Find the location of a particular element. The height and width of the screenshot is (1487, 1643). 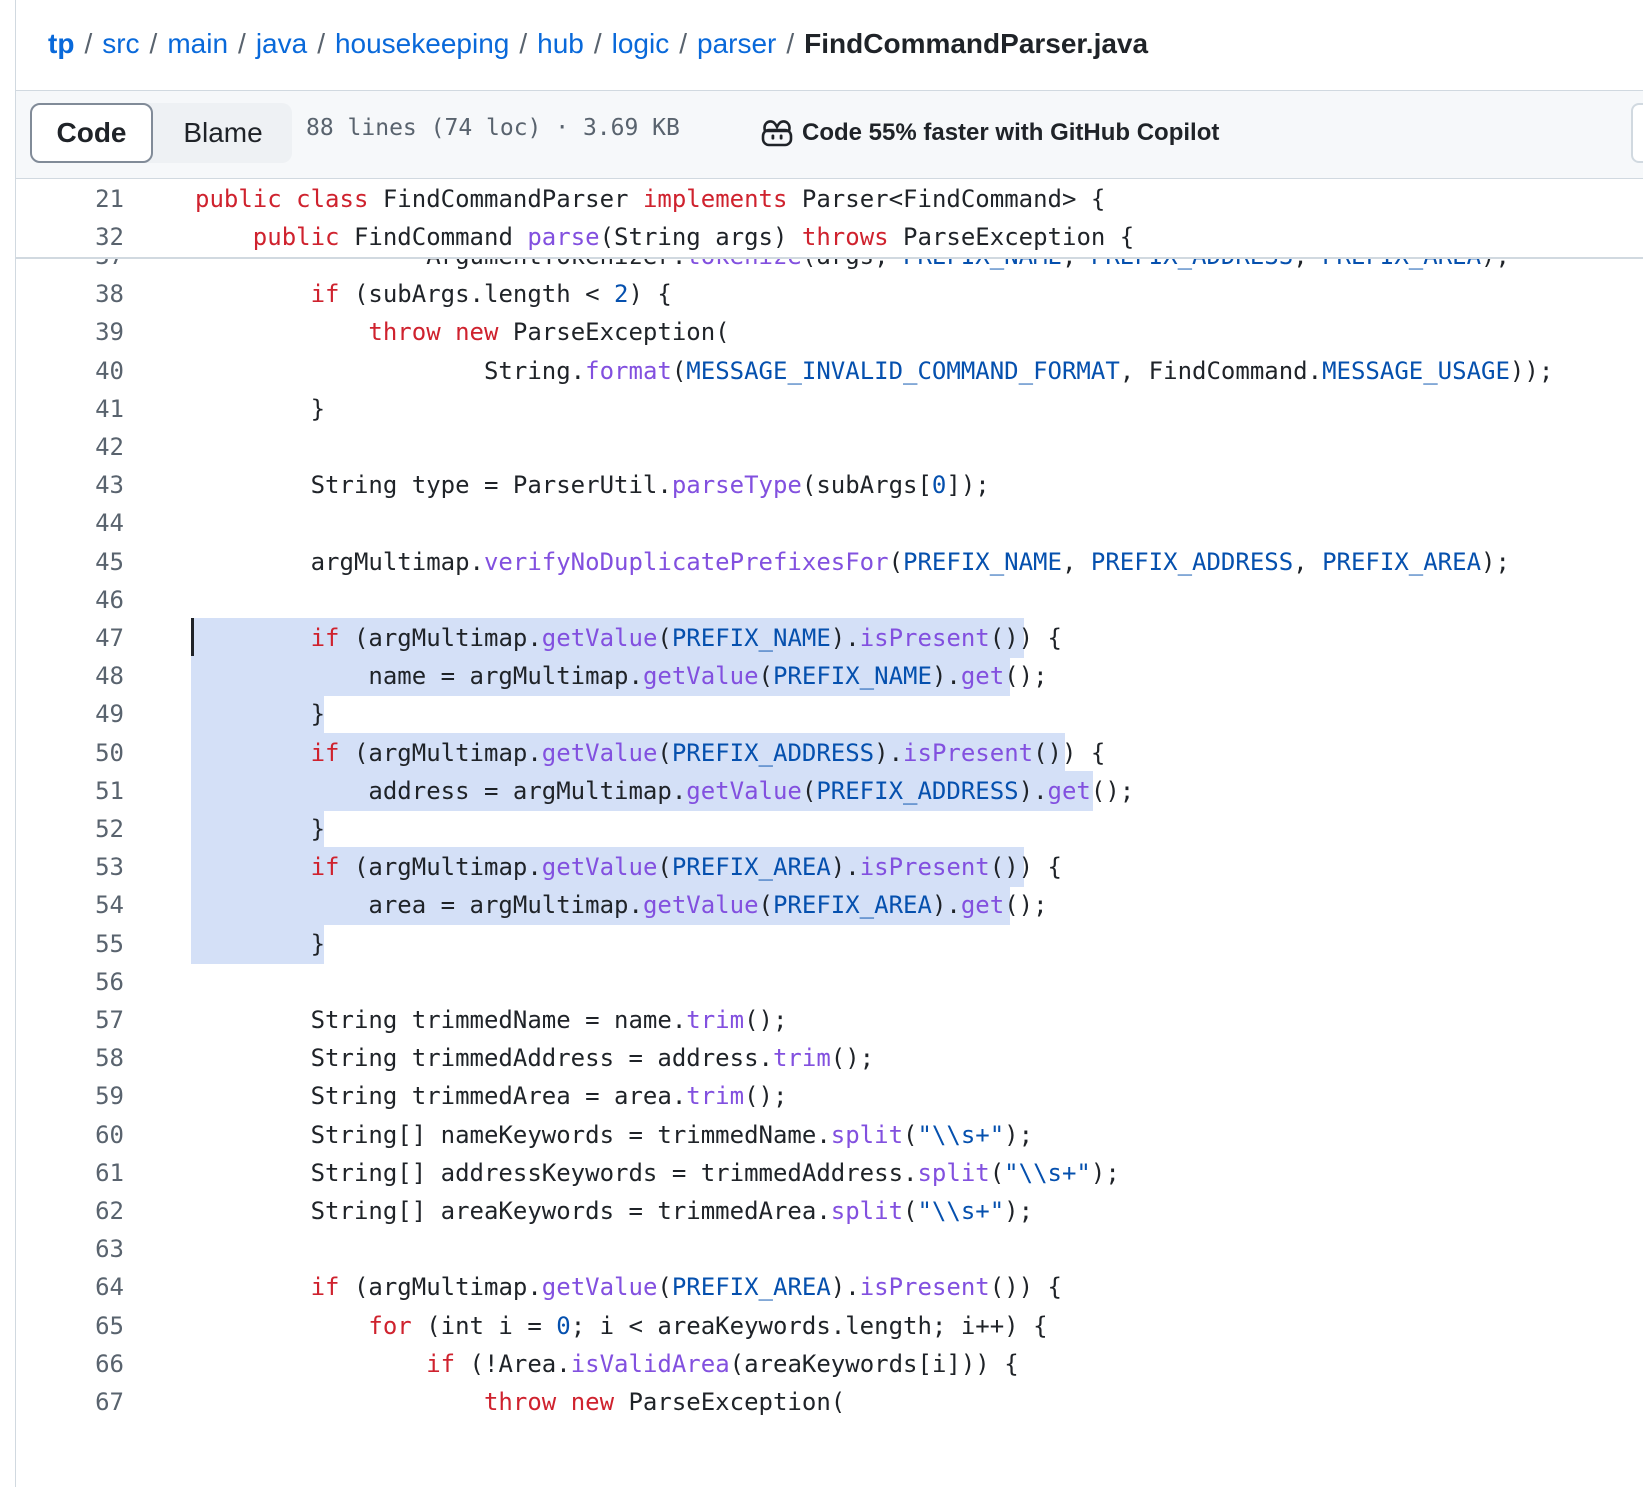

code-token: throws is located at coordinates (852, 237).